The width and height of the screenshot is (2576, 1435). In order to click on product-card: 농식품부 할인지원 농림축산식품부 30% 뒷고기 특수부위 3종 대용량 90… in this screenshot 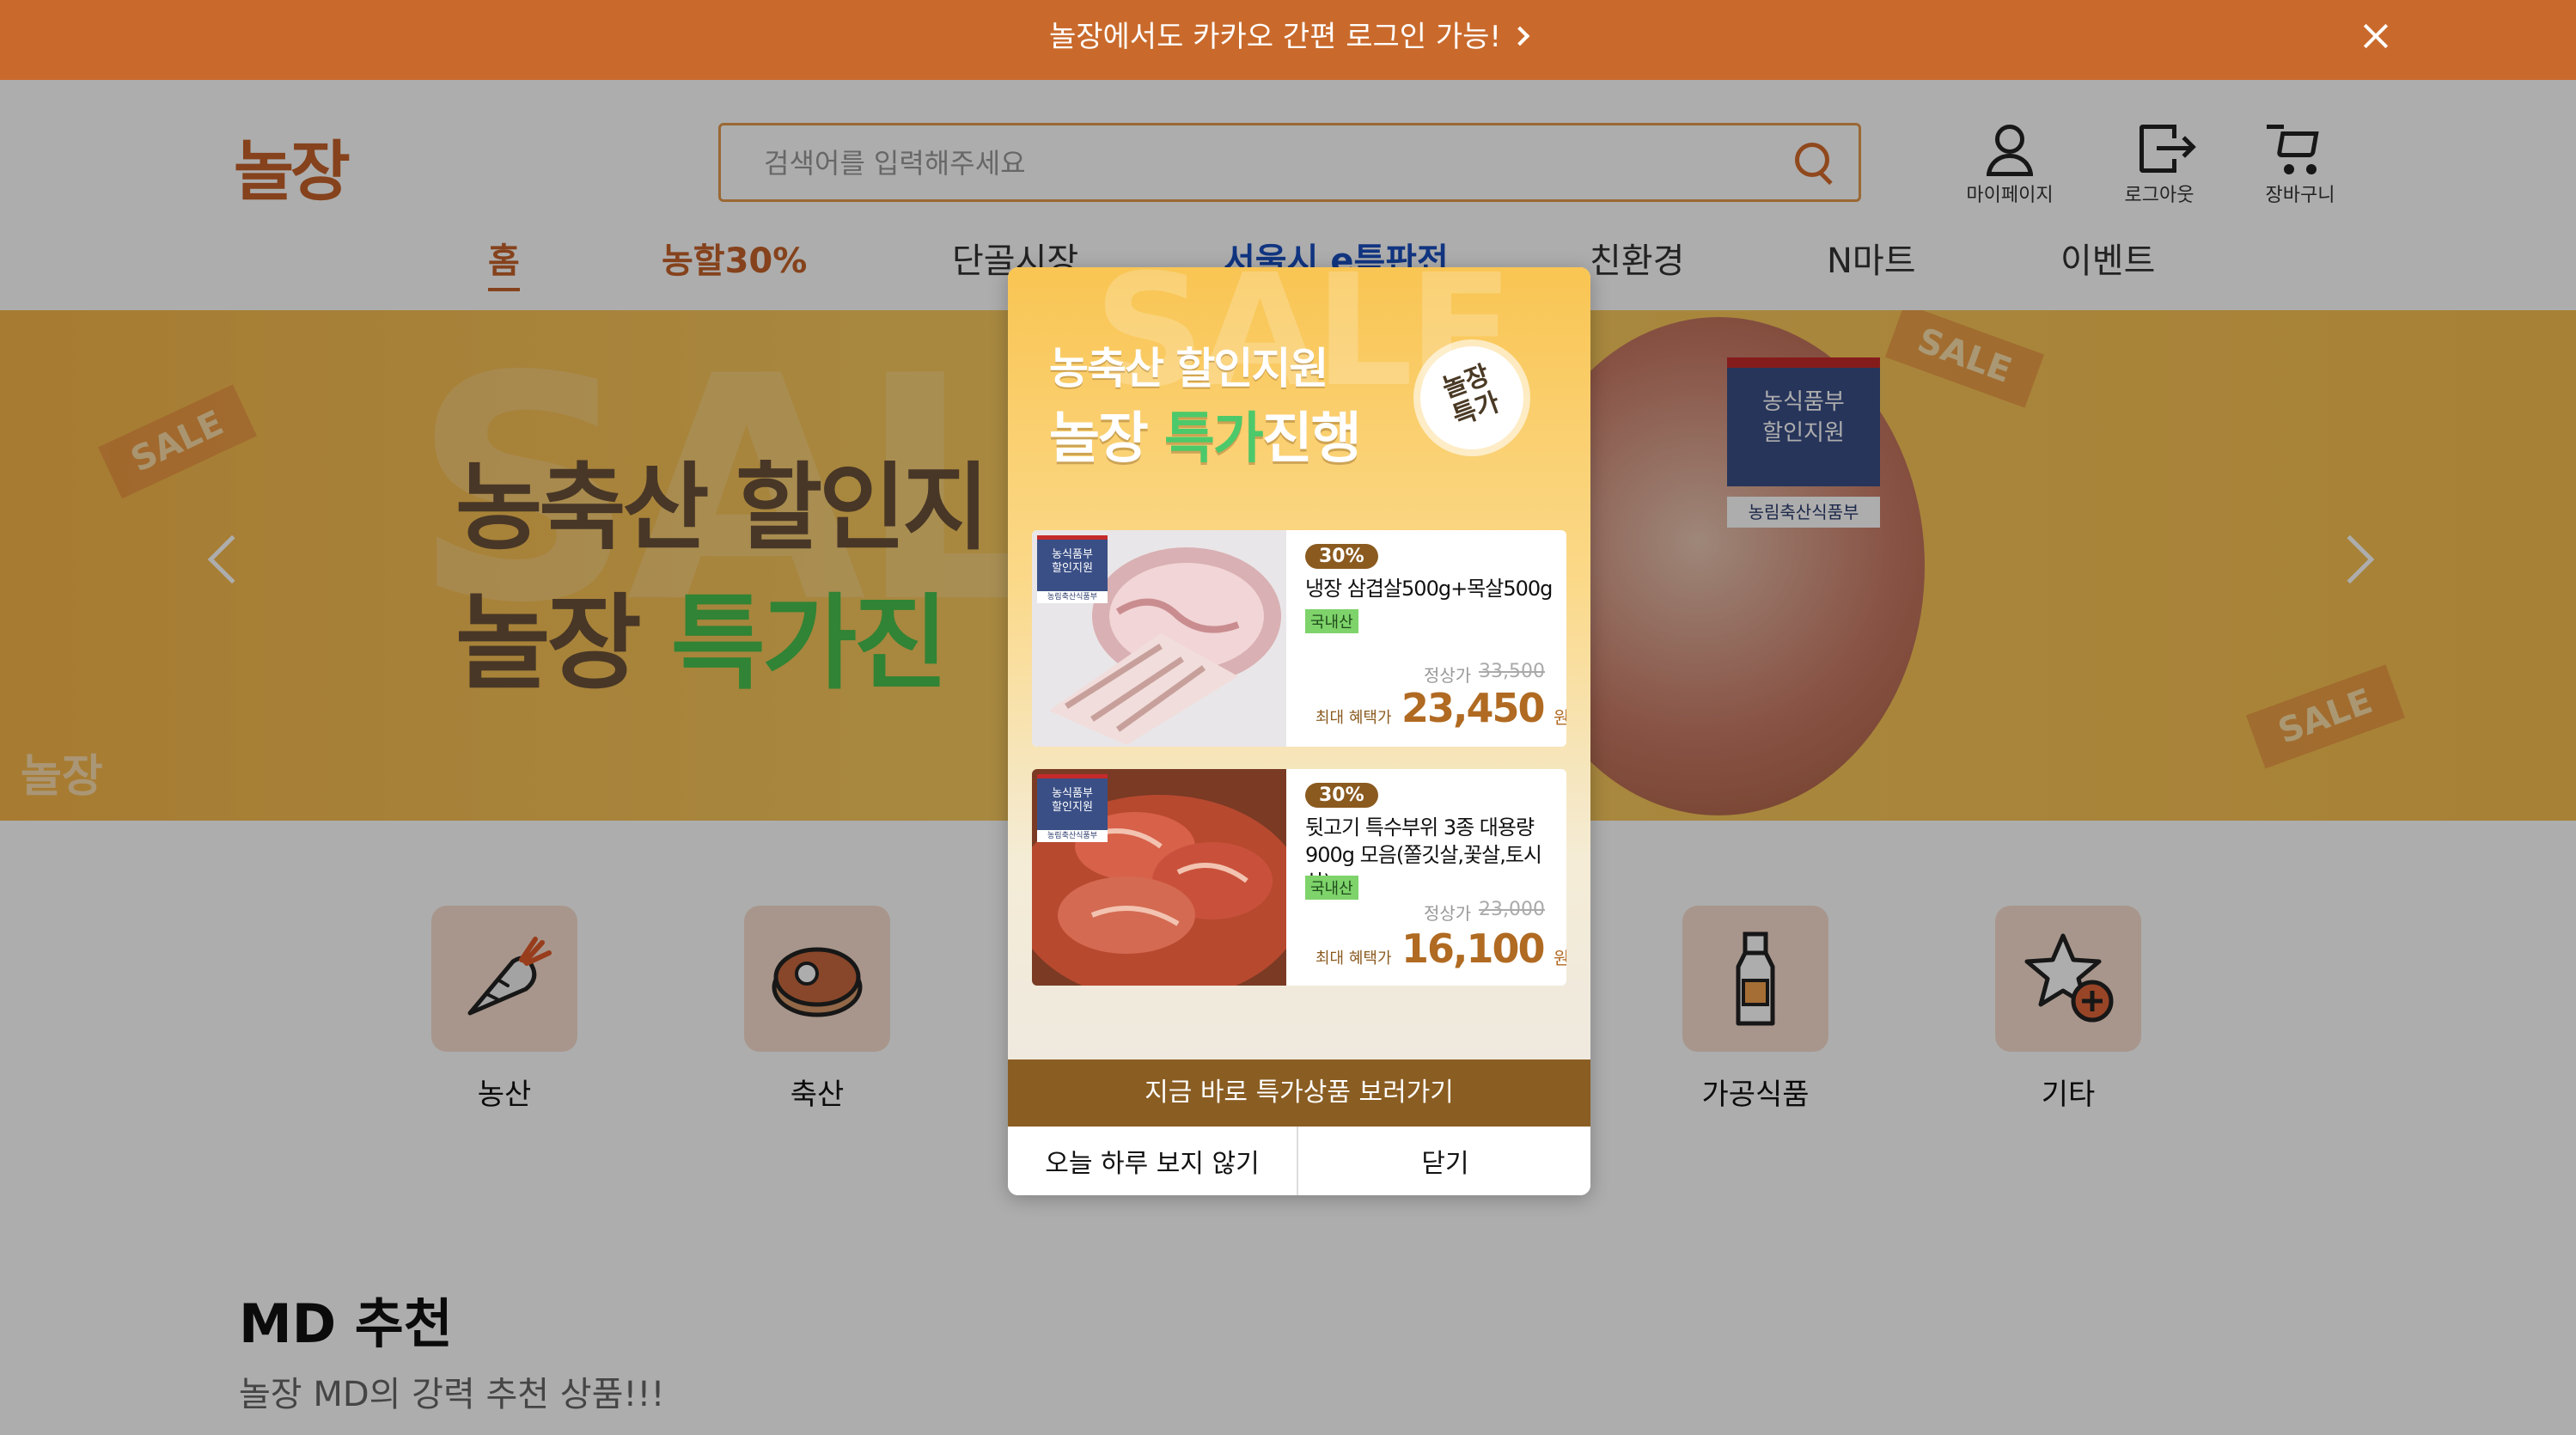, I will do `click(1299, 877)`.